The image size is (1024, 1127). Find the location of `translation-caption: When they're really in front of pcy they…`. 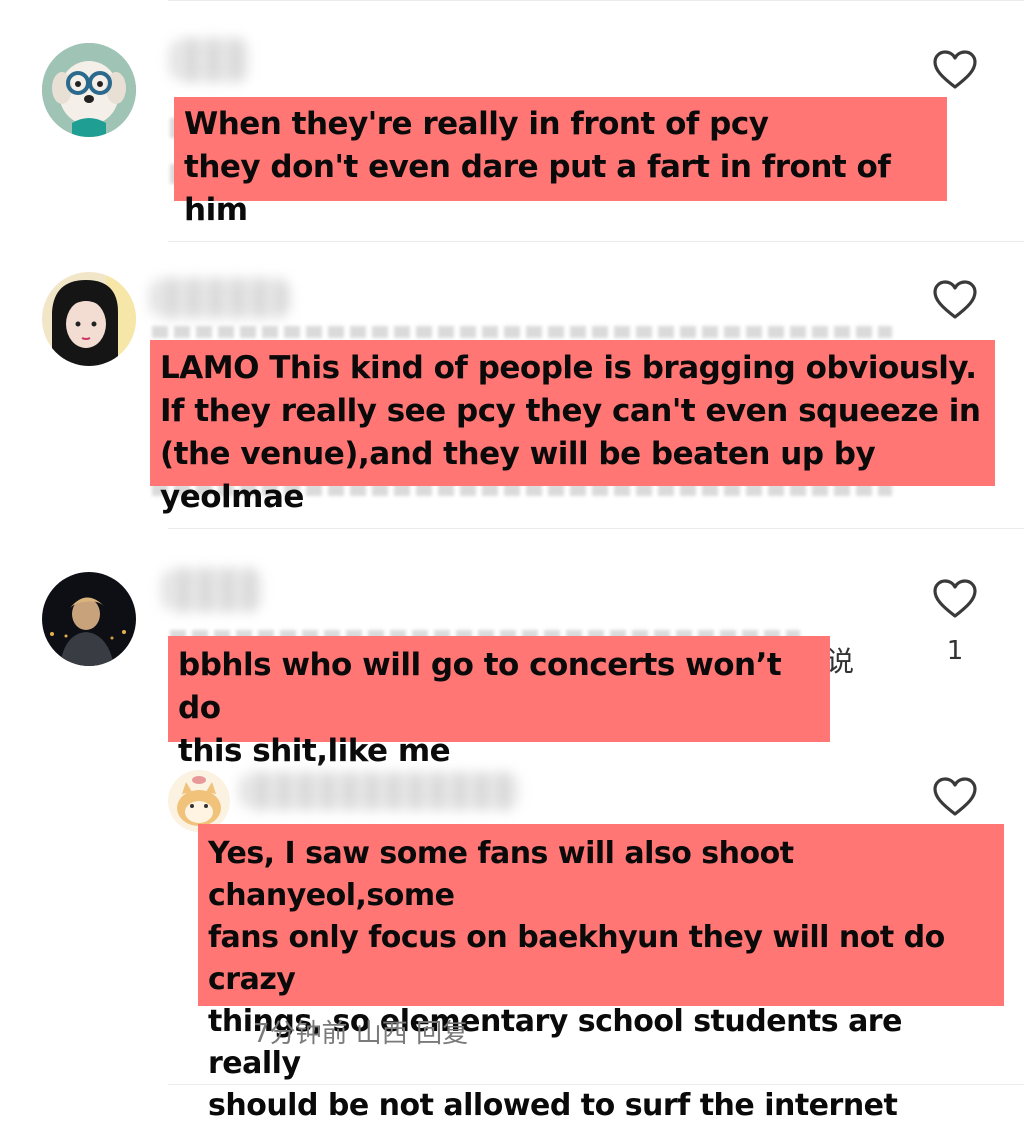

translation-caption: When they're really in front of pcy they… is located at coordinates (560, 162).